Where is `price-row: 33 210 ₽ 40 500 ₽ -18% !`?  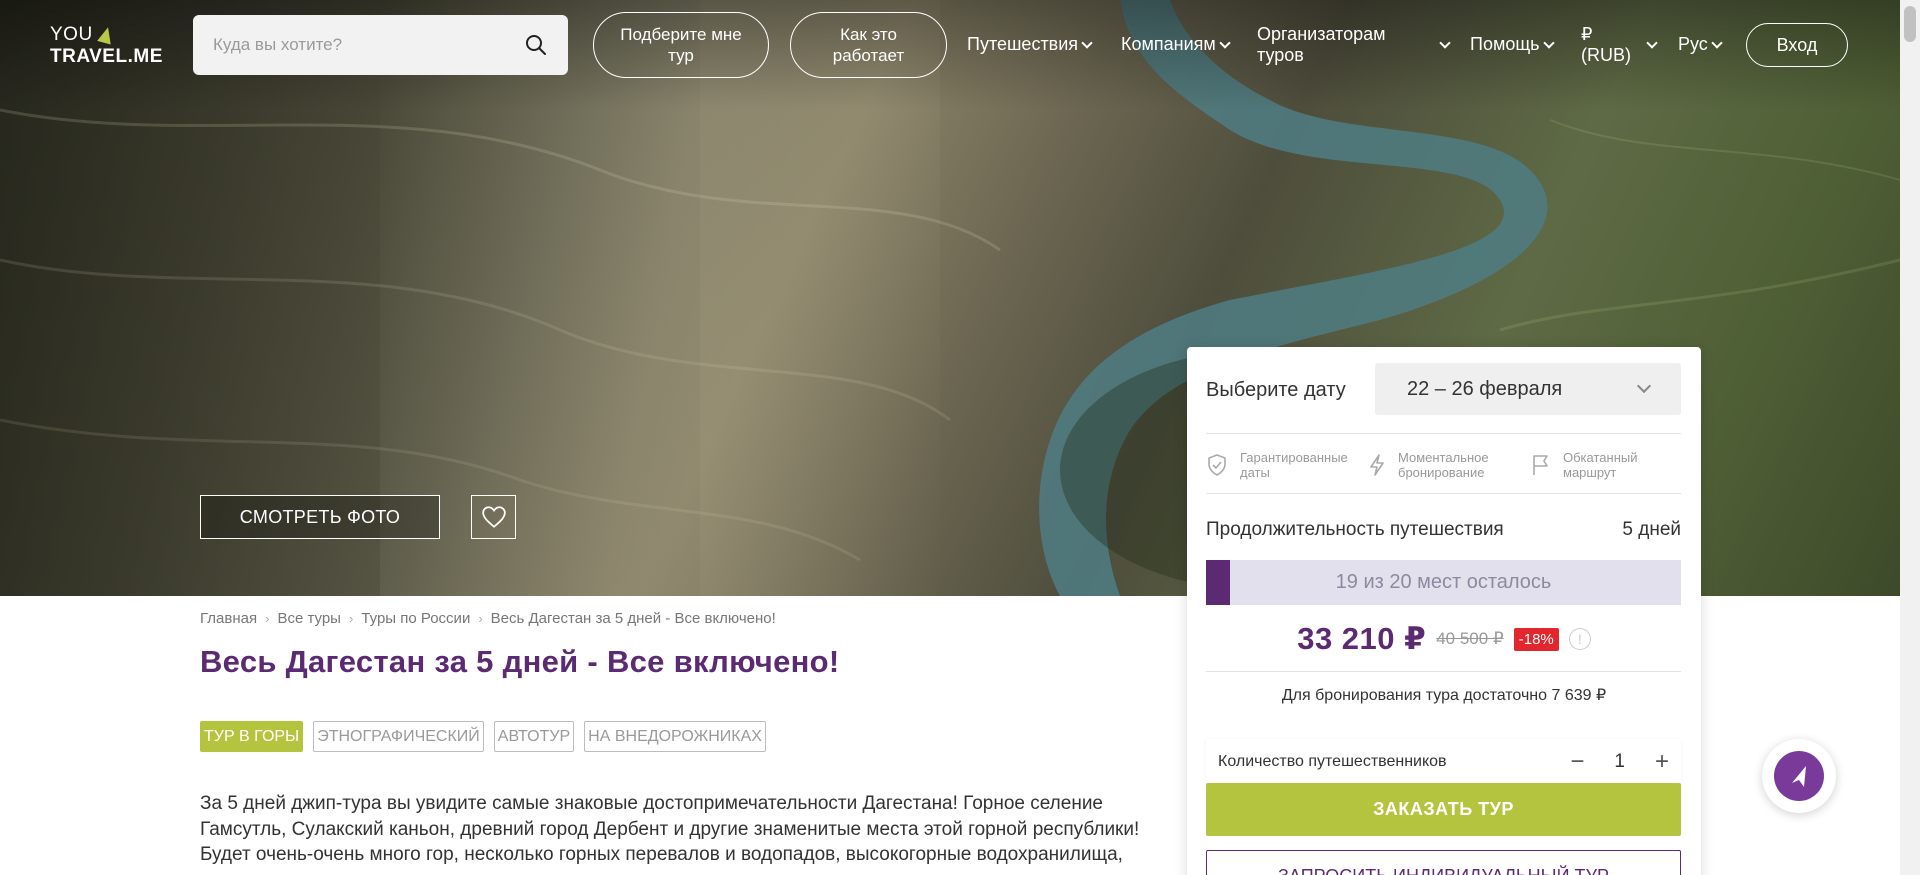
price-row: 33 210 ₽ 40 500 ₽ -18% ! is located at coordinates (1444, 639).